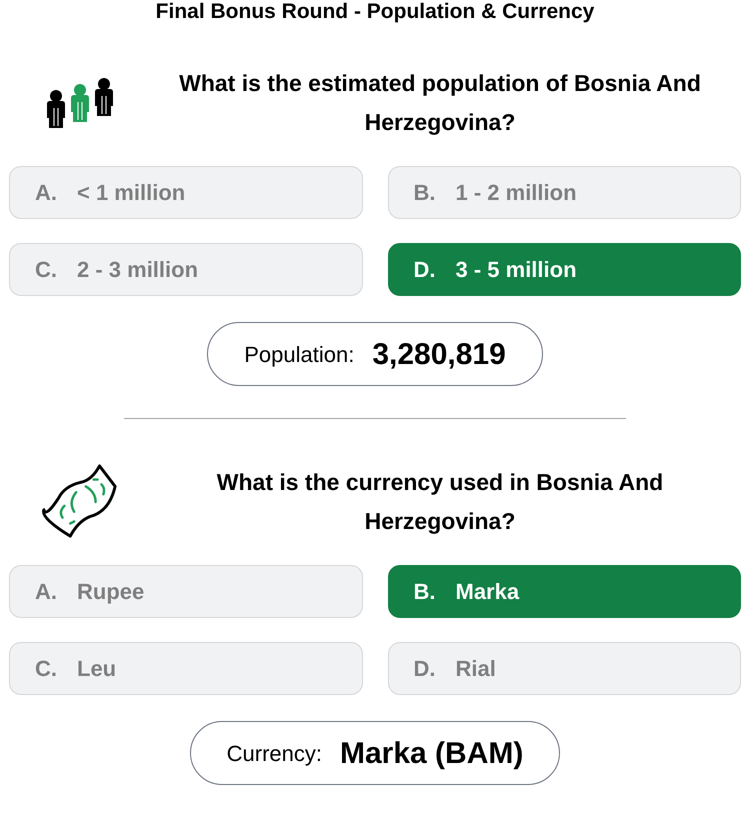  I want to click on people-icon, so click(80, 103).